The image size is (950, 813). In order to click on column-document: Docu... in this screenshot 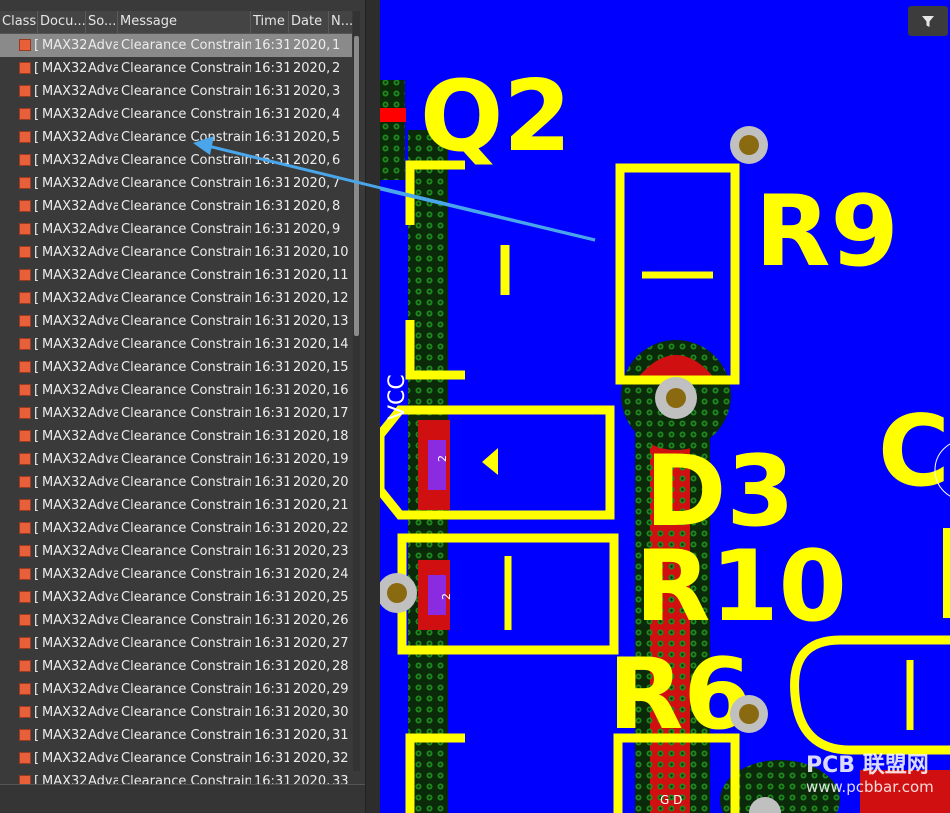, I will do `click(62, 22)`.